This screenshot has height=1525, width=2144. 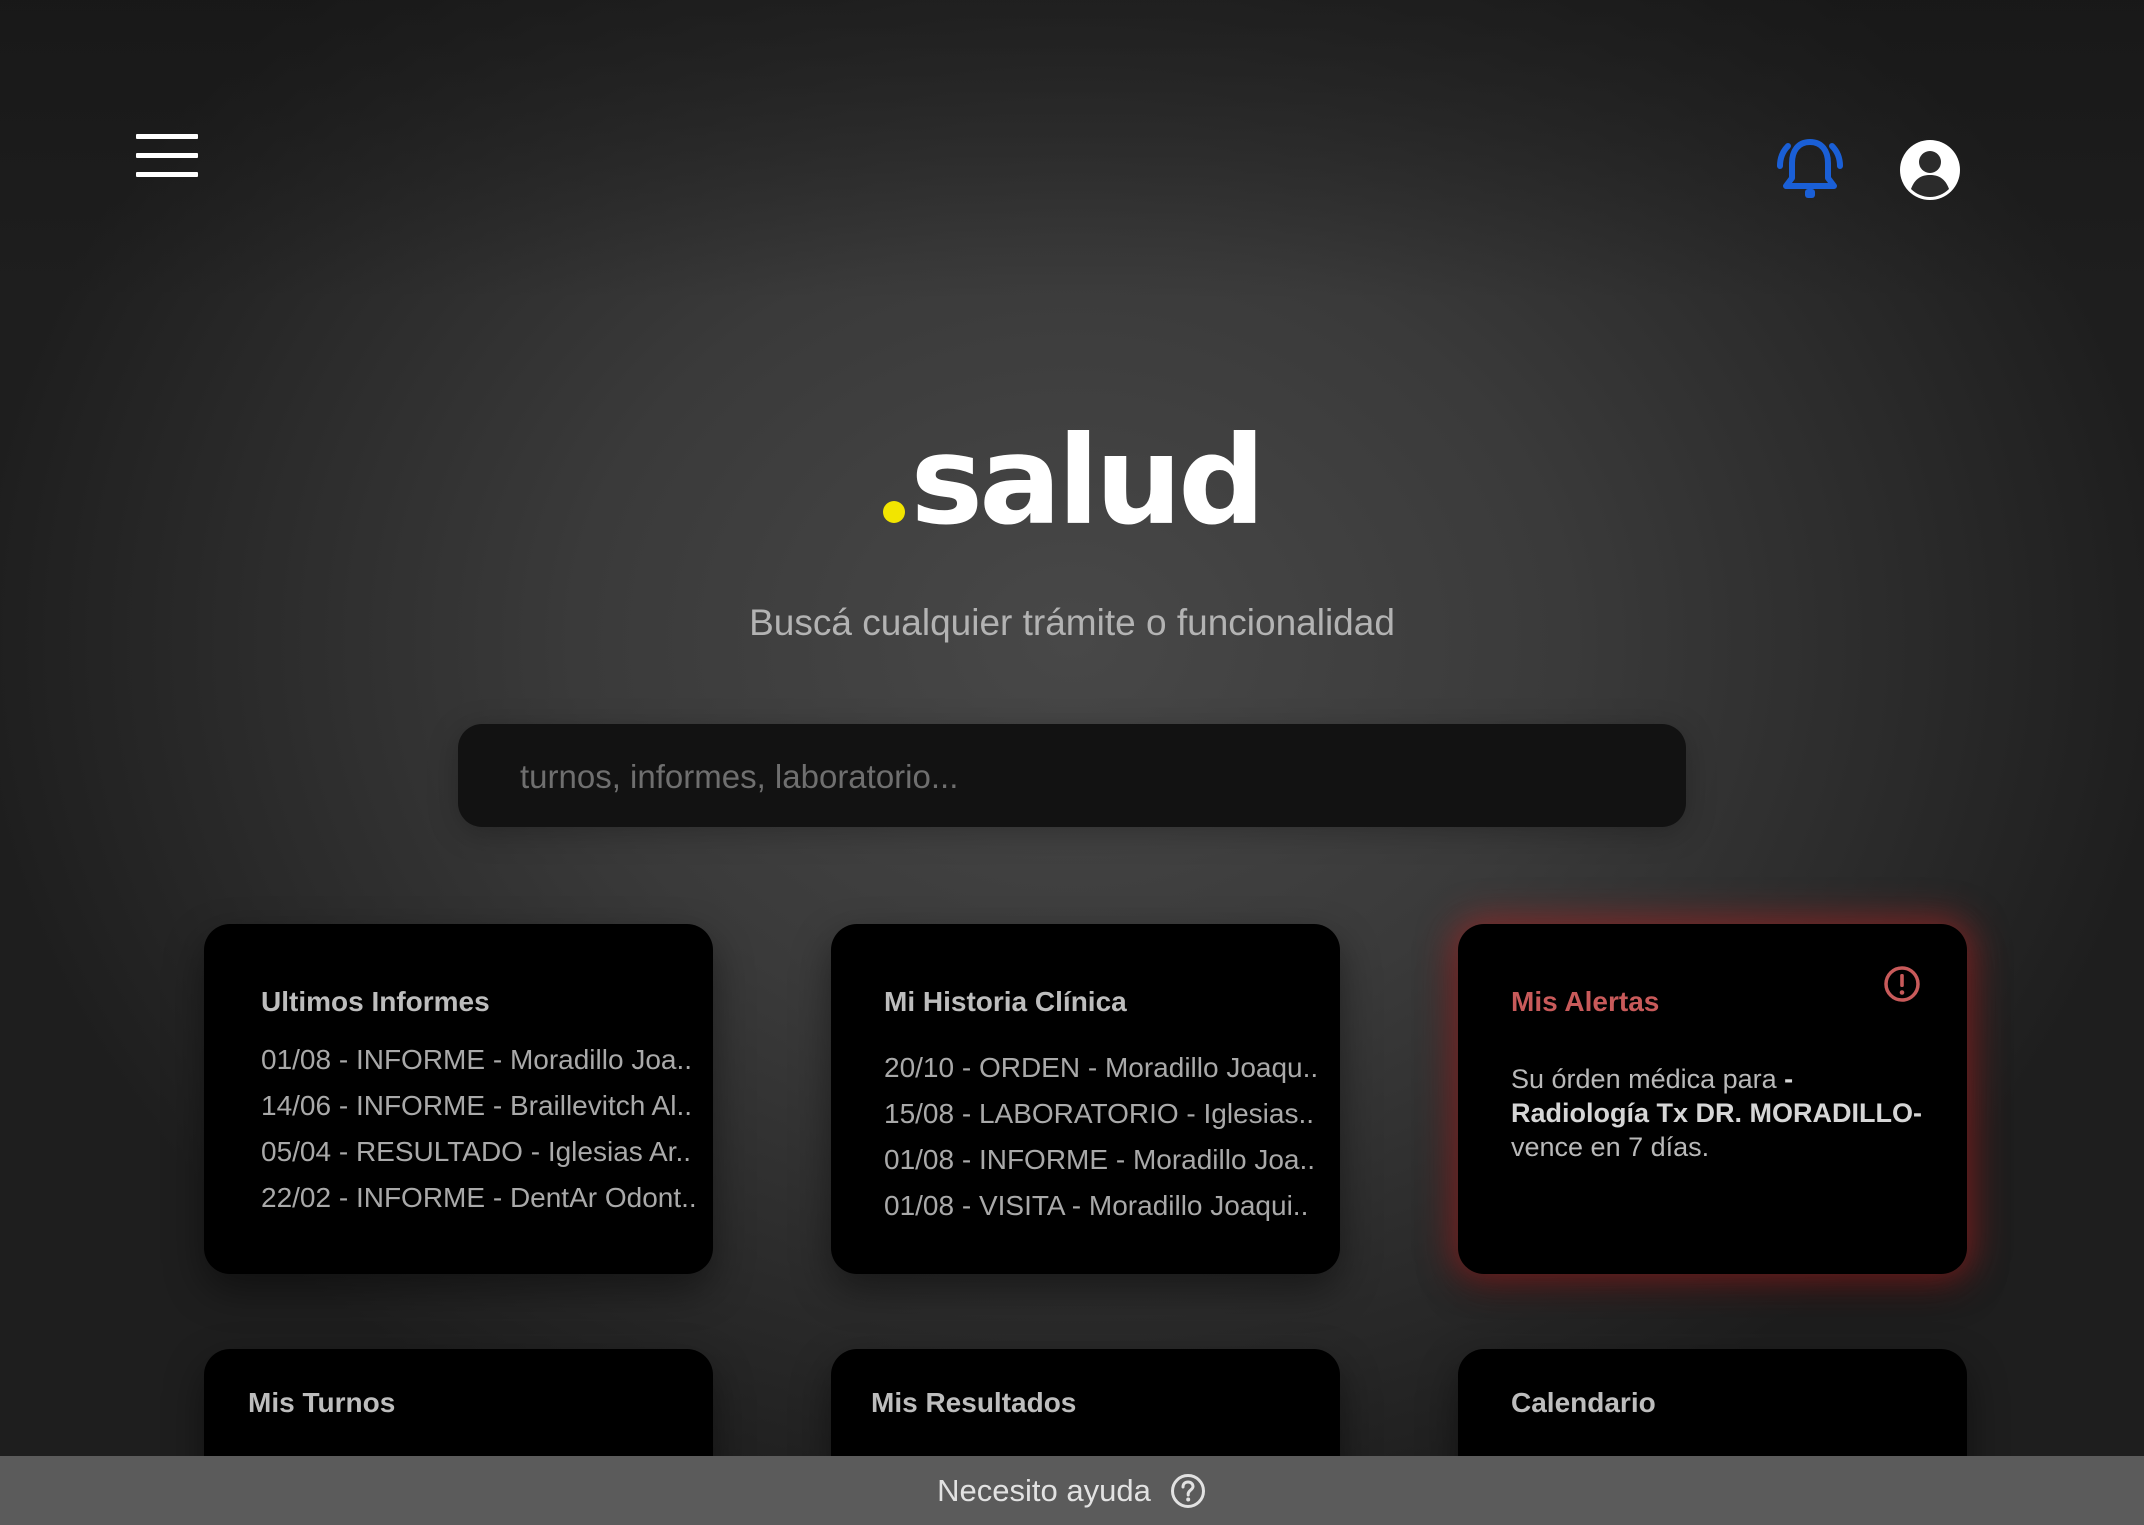 What do you see at coordinates (479, 1152) in the screenshot?
I see `list-item: 05/04 - RESULTADO - Iglesias Ar..` at bounding box center [479, 1152].